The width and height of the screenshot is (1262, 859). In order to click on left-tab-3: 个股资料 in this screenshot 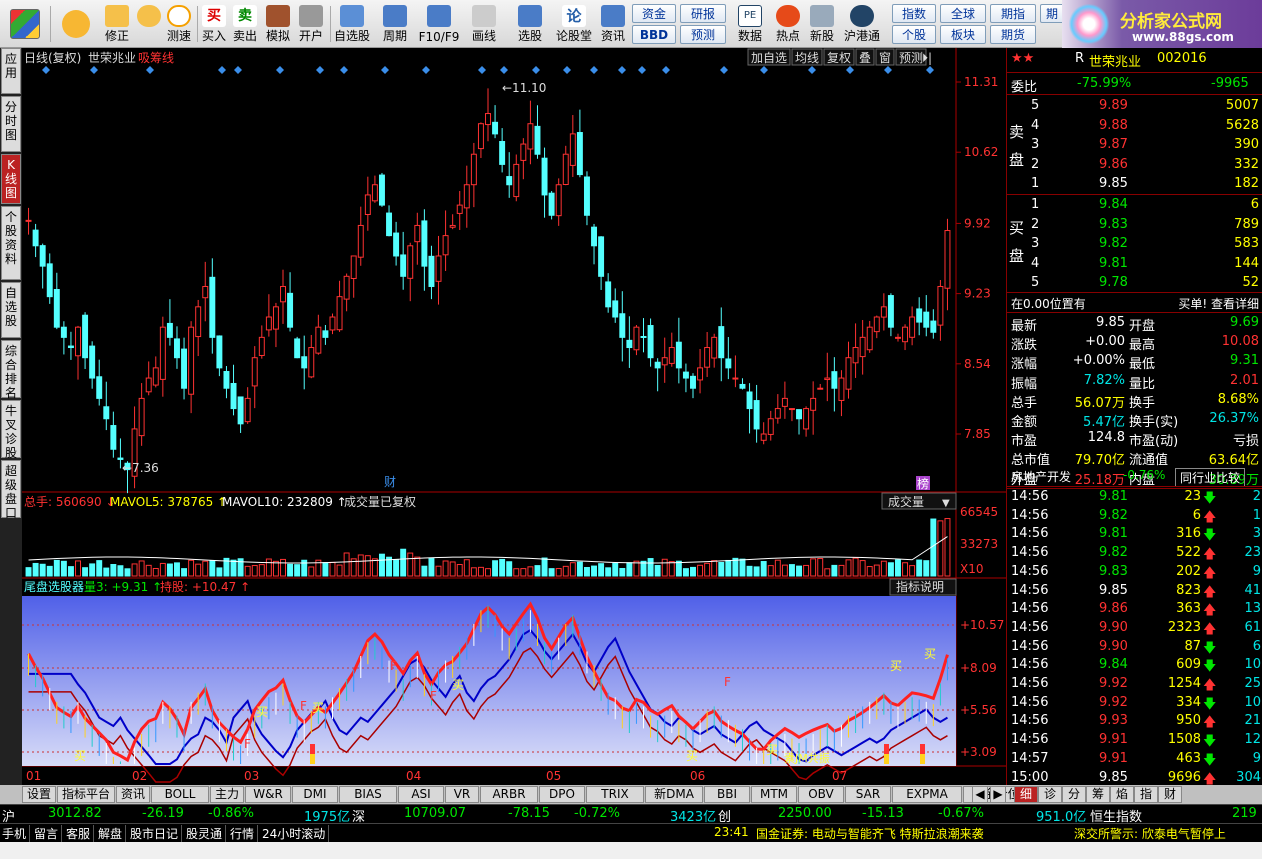, I will do `click(11, 243)`.